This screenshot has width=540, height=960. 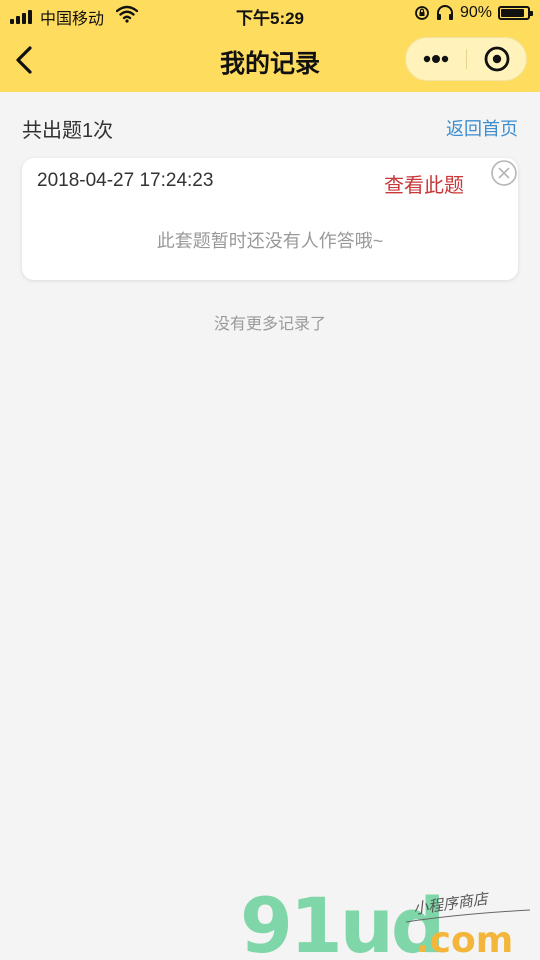 I want to click on navigation-bar: 我的记录, so click(x=270, y=61).